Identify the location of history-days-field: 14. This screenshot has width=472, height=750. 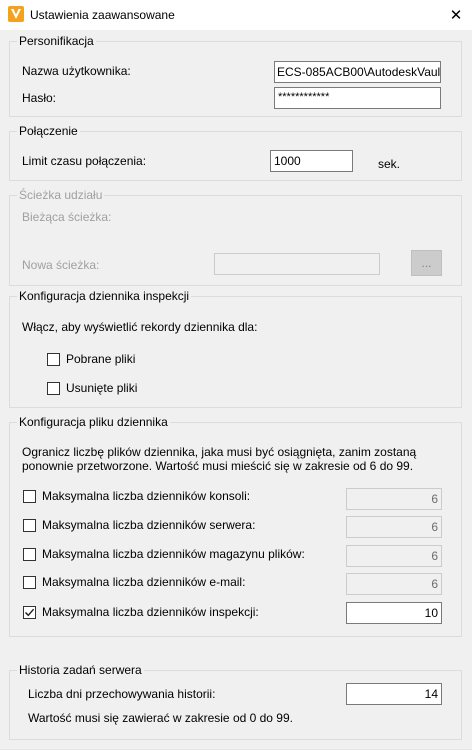
(394, 694).